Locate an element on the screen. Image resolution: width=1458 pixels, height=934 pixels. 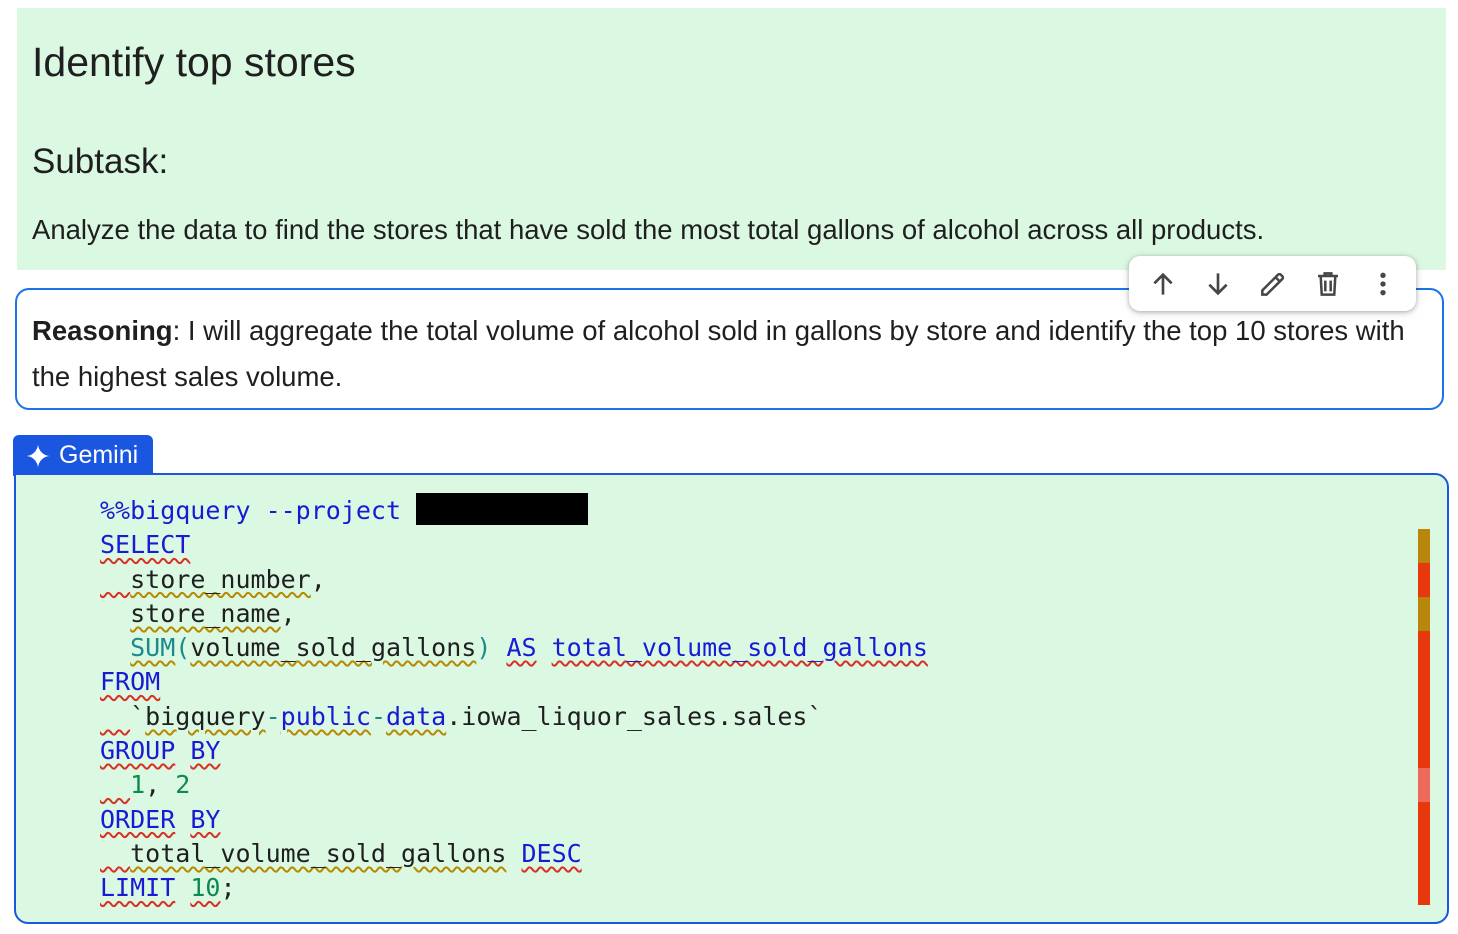
edit-button is located at coordinates (1273, 284).